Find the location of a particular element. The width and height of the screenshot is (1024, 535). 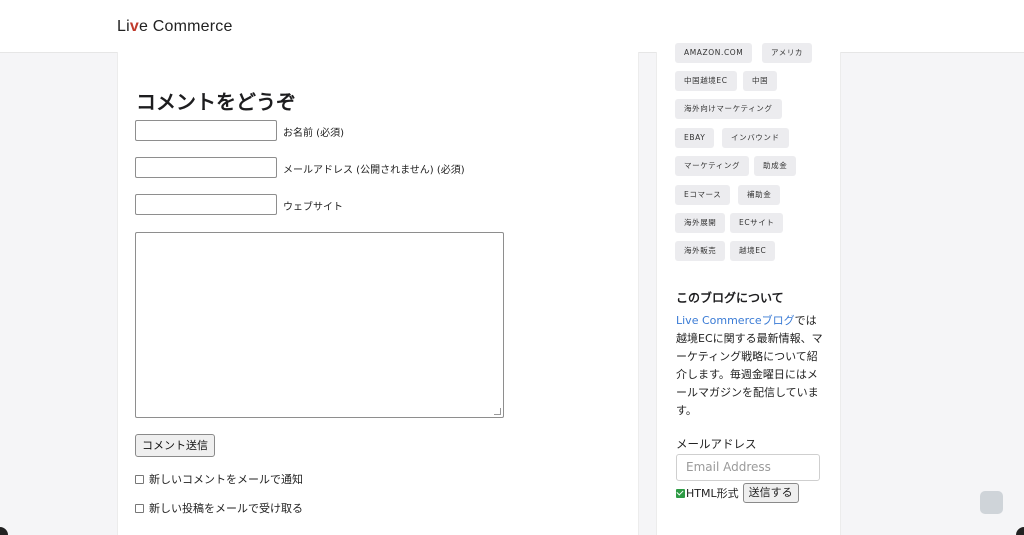

notify-comments-checkbox is located at coordinates (139, 479).